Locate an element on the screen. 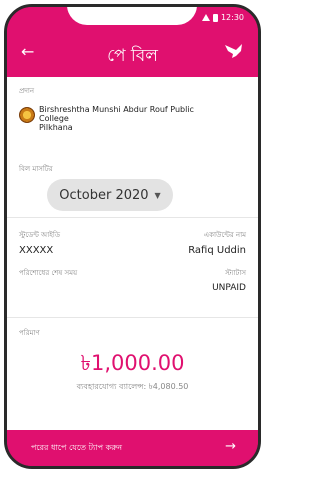  bird-icon is located at coordinates (234, 53).